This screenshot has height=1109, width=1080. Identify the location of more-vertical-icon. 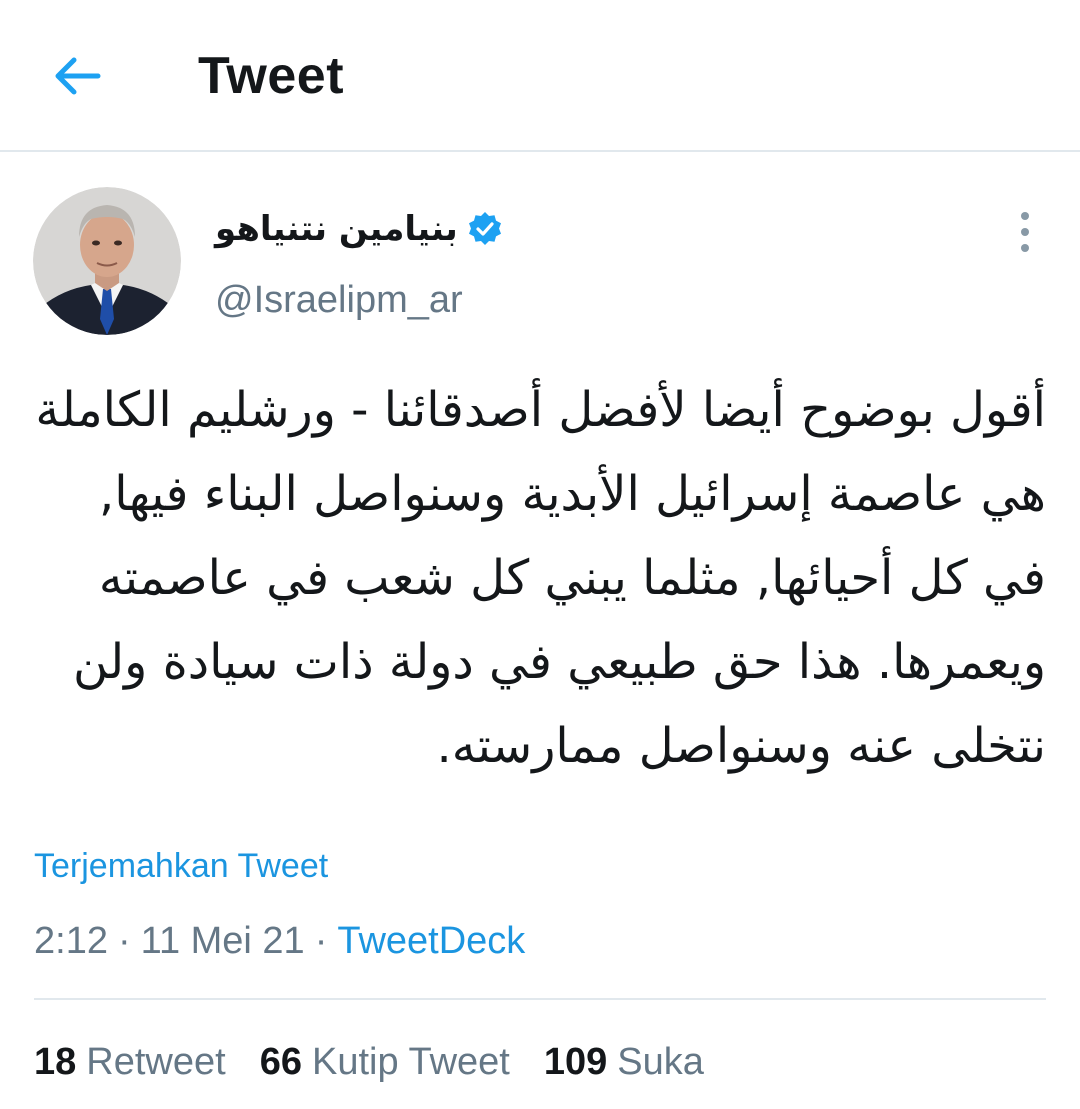
(1025, 232).